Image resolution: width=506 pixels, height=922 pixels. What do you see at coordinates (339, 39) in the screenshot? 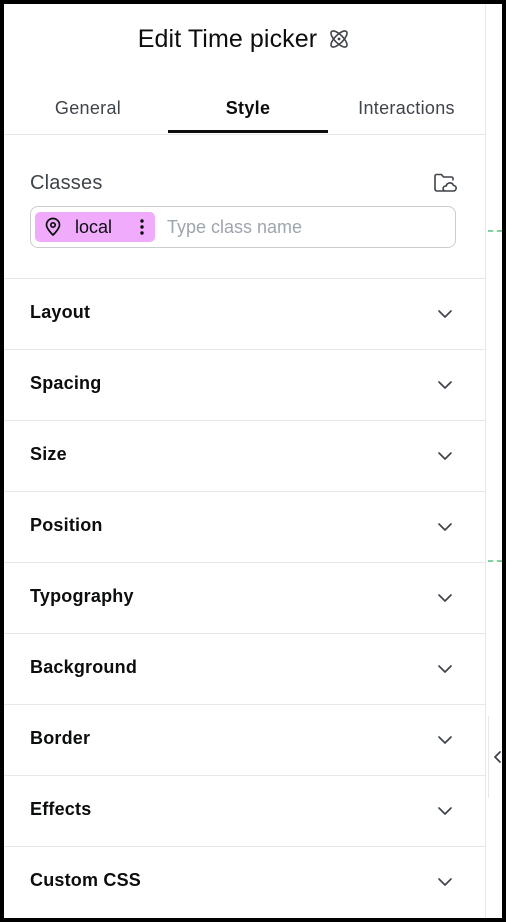
I see `atom-icon` at bounding box center [339, 39].